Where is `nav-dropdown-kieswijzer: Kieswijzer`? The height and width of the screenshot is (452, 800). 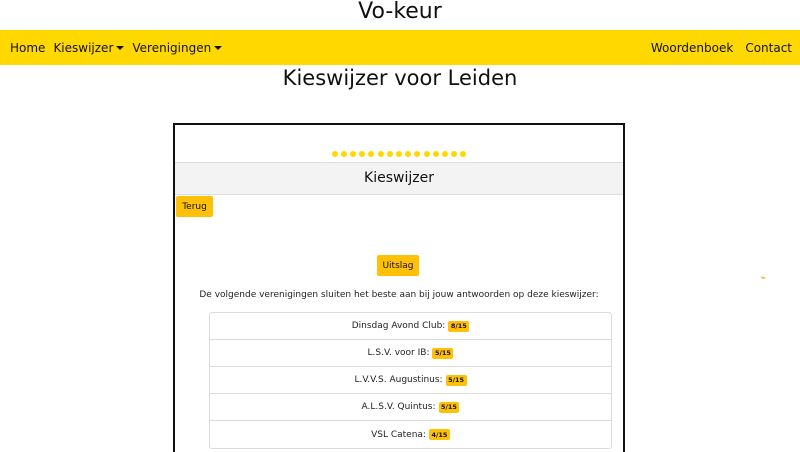
nav-dropdown-kieswijzer: Kieswijzer is located at coordinates (89, 47).